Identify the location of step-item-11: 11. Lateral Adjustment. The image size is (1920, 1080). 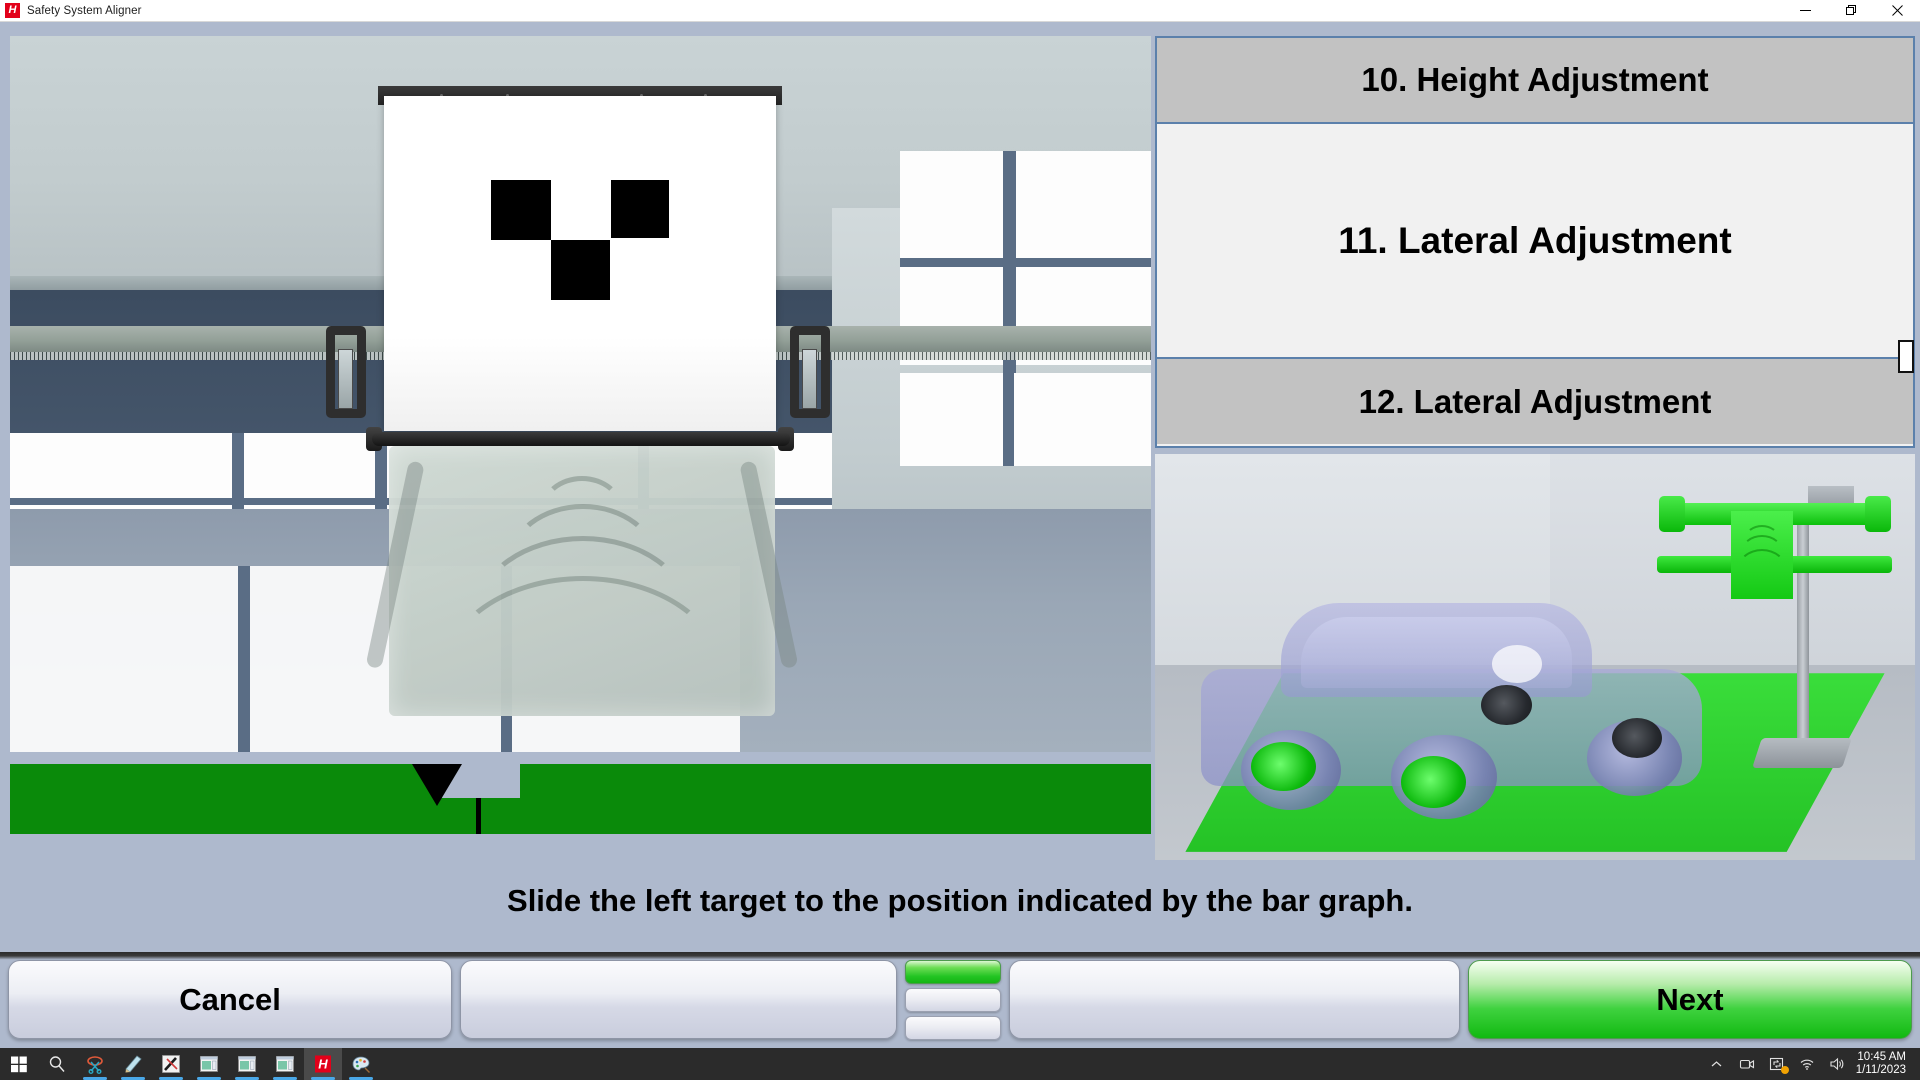
(1535, 241).